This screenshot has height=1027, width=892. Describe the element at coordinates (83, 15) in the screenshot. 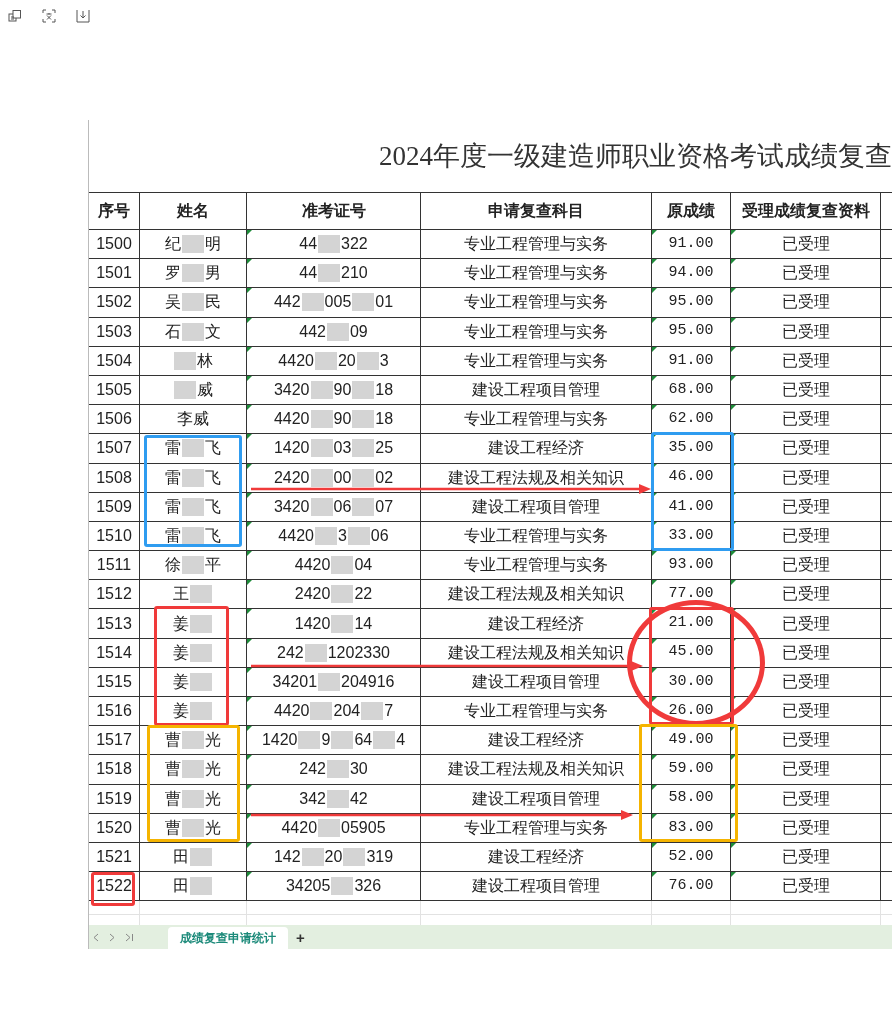

I see `download-icon` at that location.